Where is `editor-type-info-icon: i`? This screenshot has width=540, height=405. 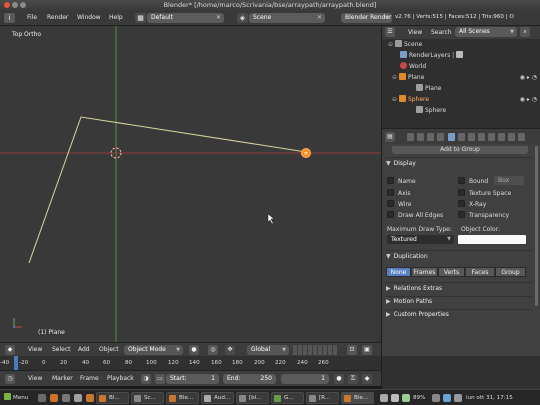
editor-type-info-icon: i is located at coordinates (9, 18).